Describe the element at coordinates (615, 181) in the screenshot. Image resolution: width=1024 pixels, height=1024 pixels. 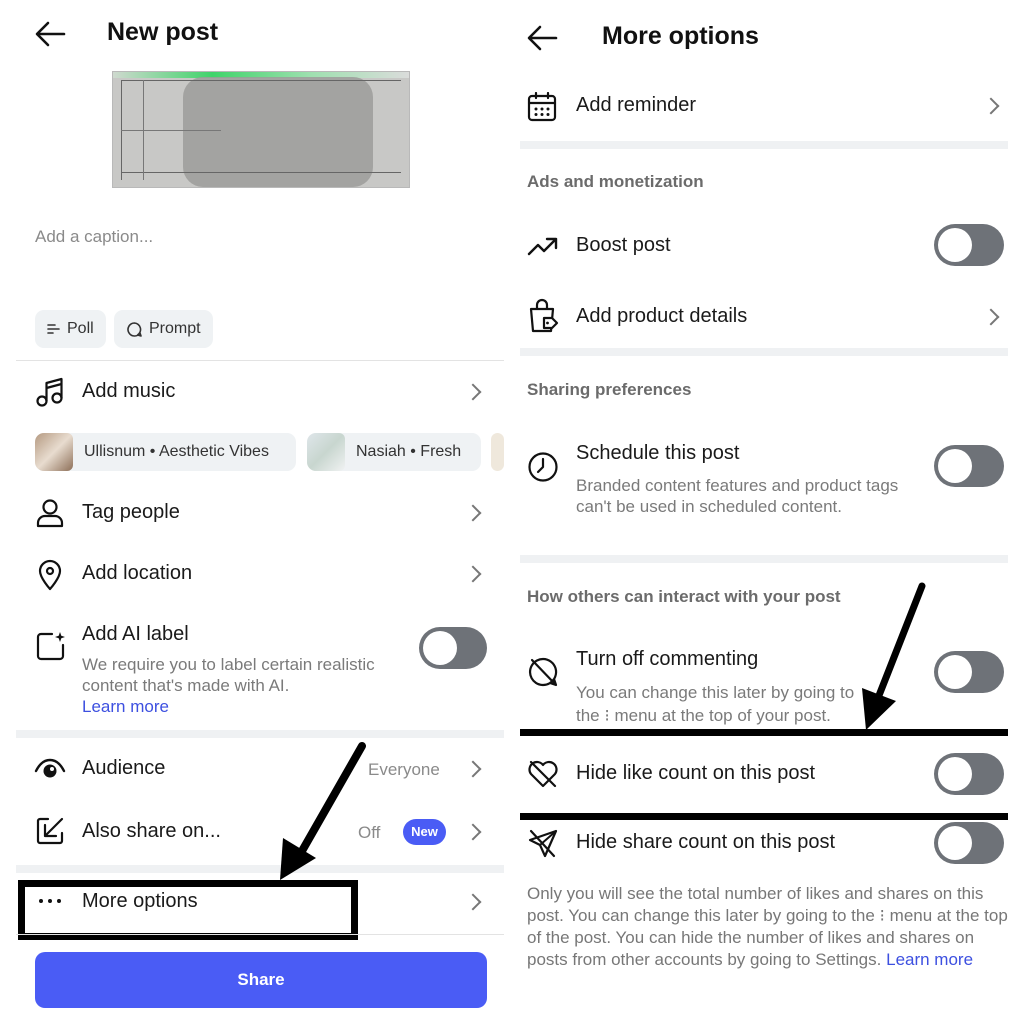
I see `section-header-ads: Ads and monetization` at that location.